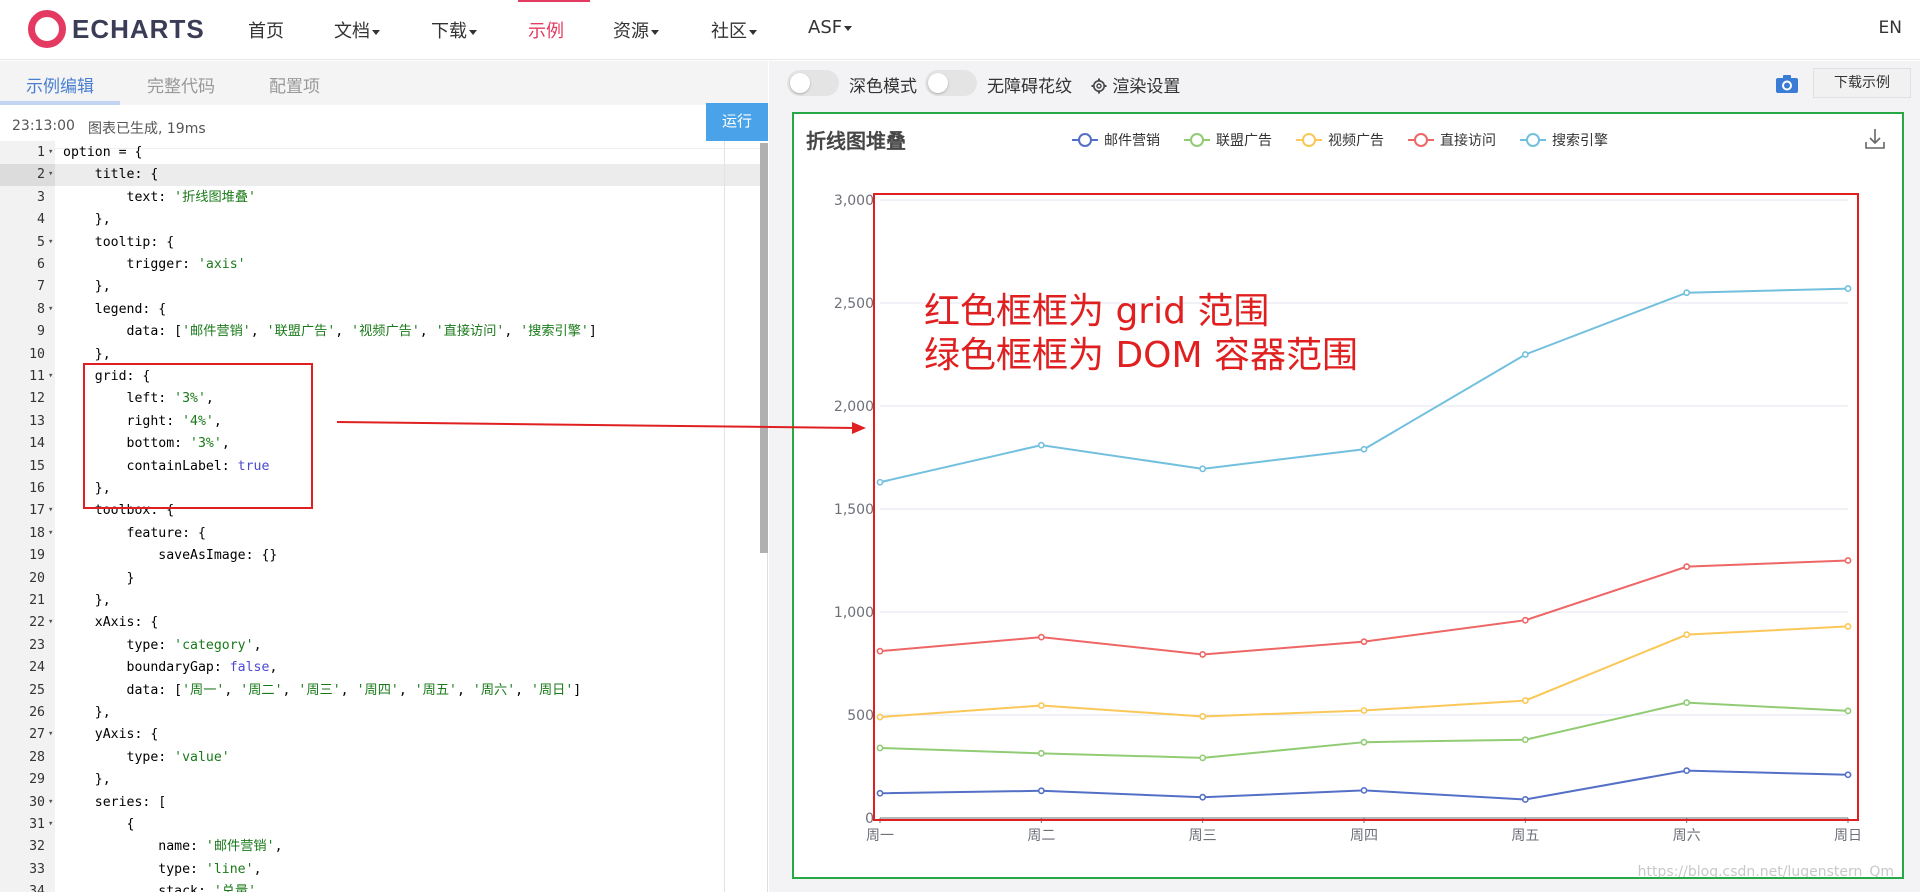  I want to click on camera-icon, so click(1787, 84).